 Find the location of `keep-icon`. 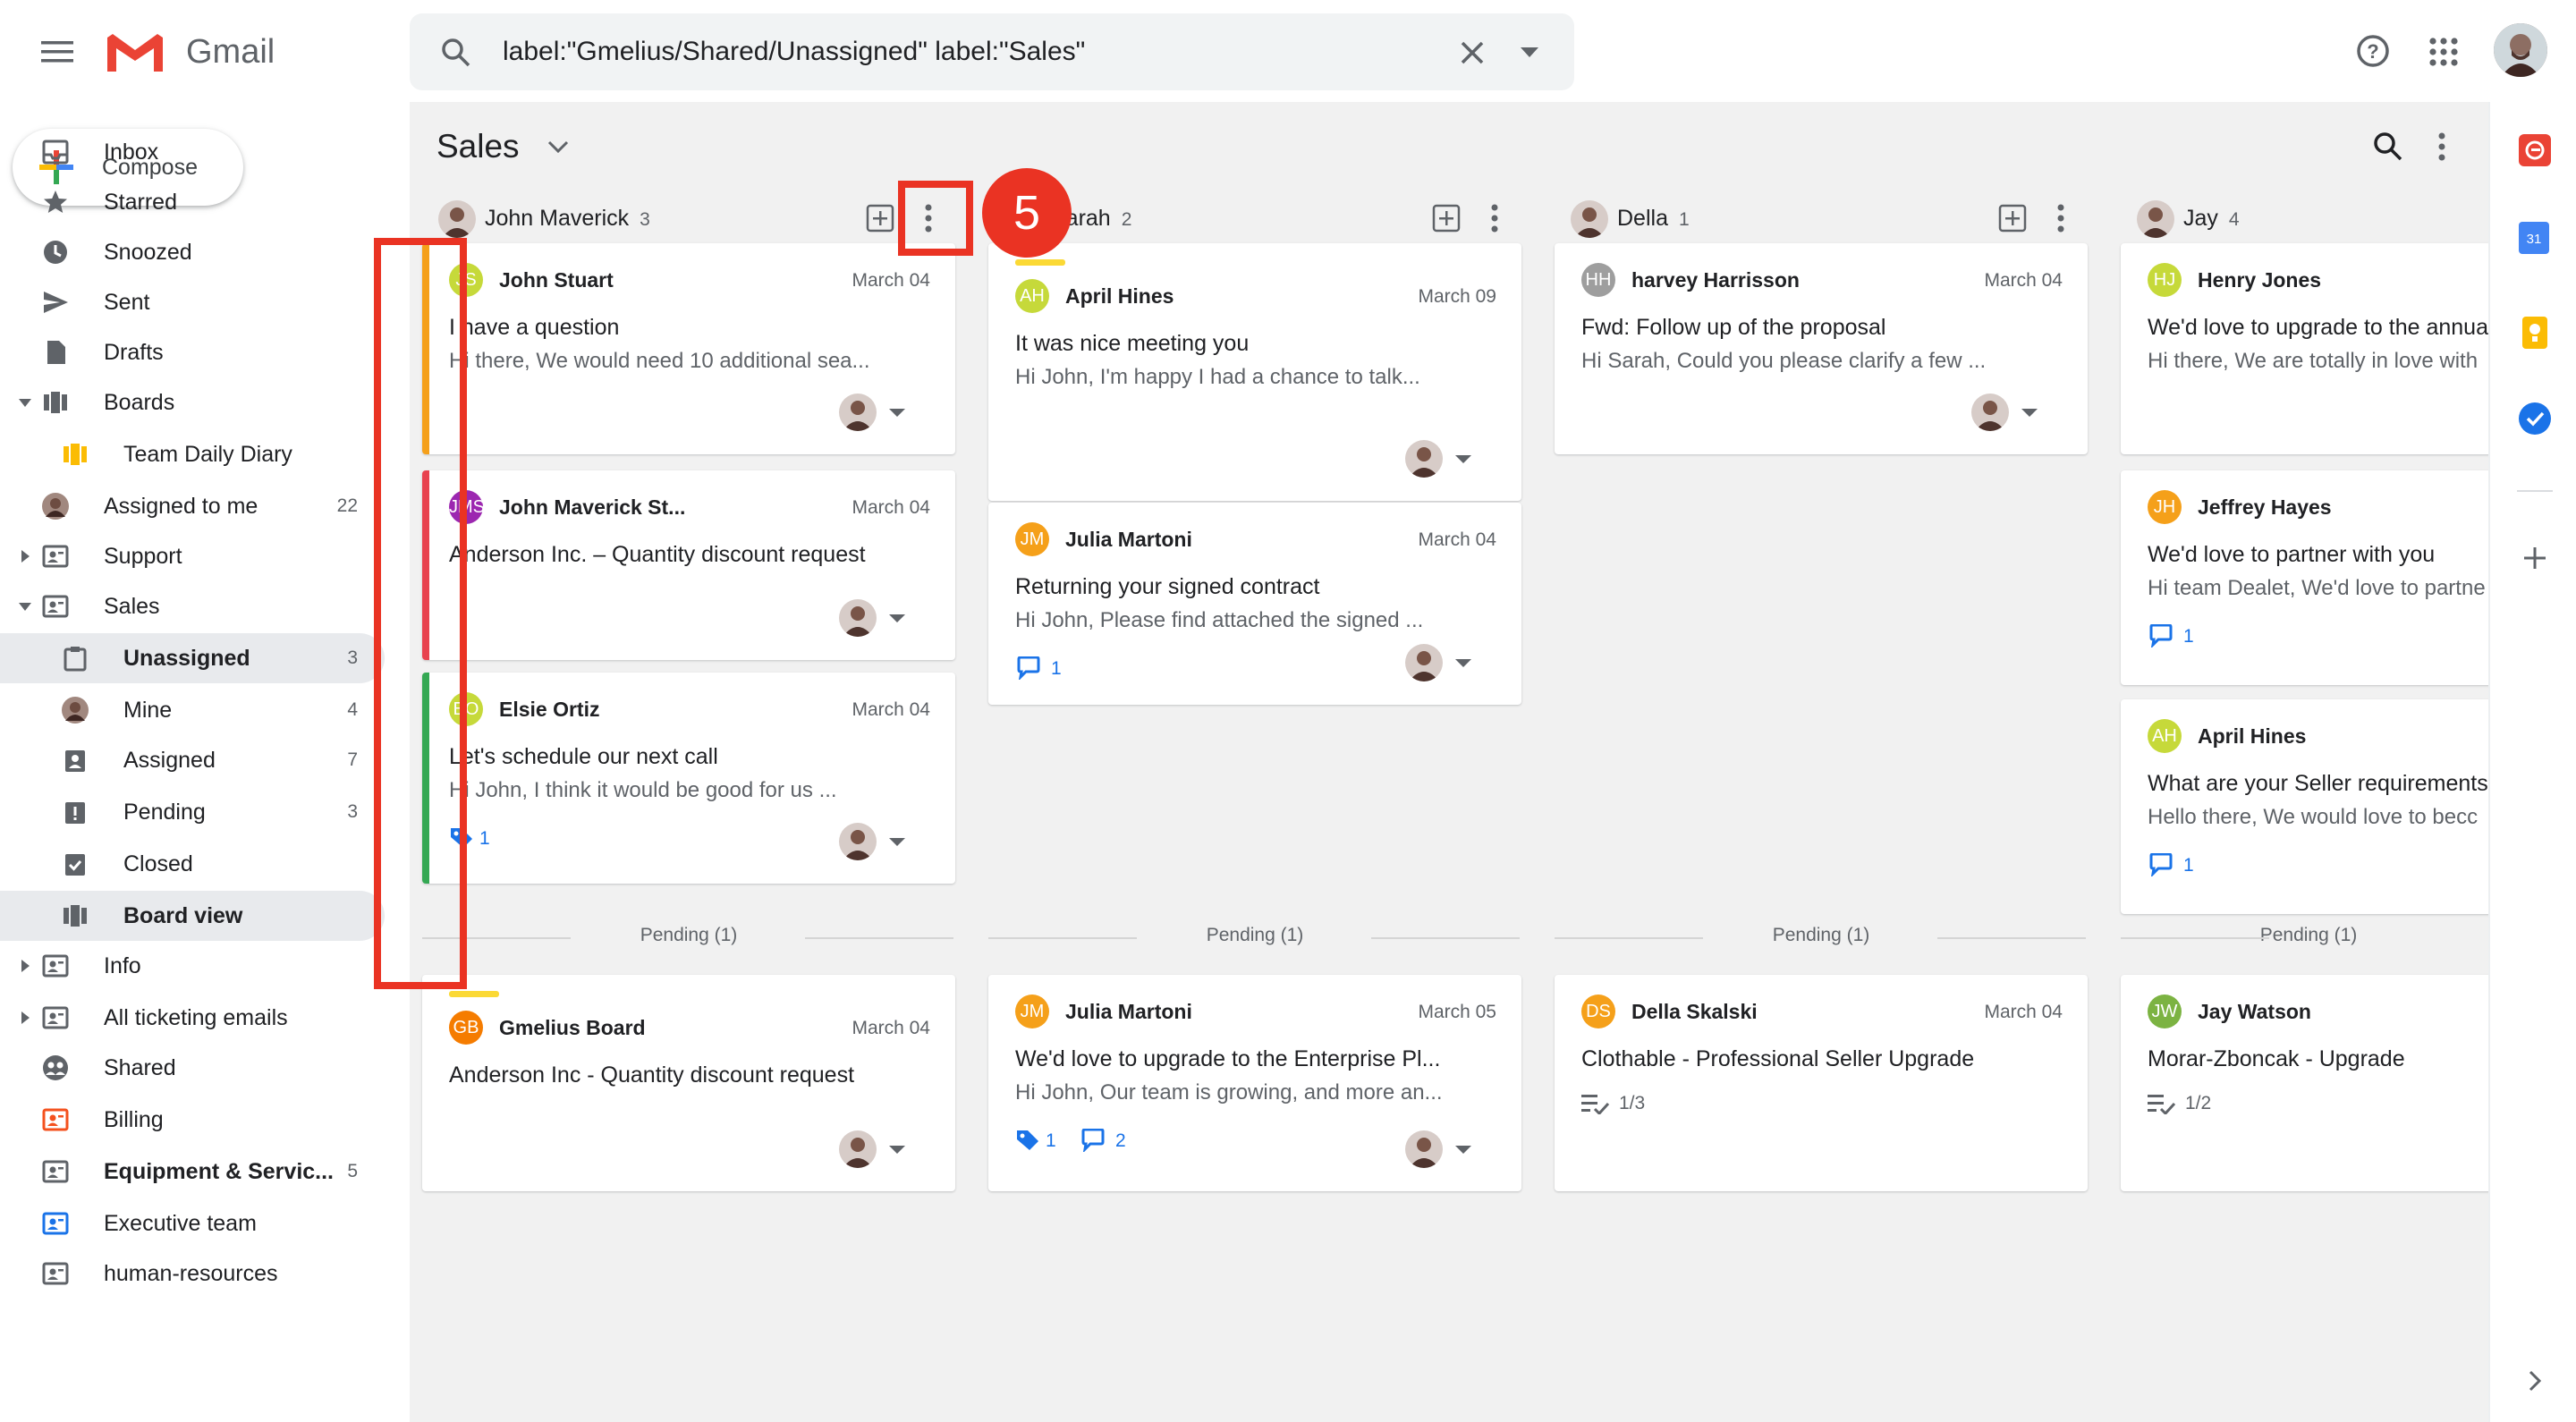

keep-icon is located at coordinates (2534, 333).